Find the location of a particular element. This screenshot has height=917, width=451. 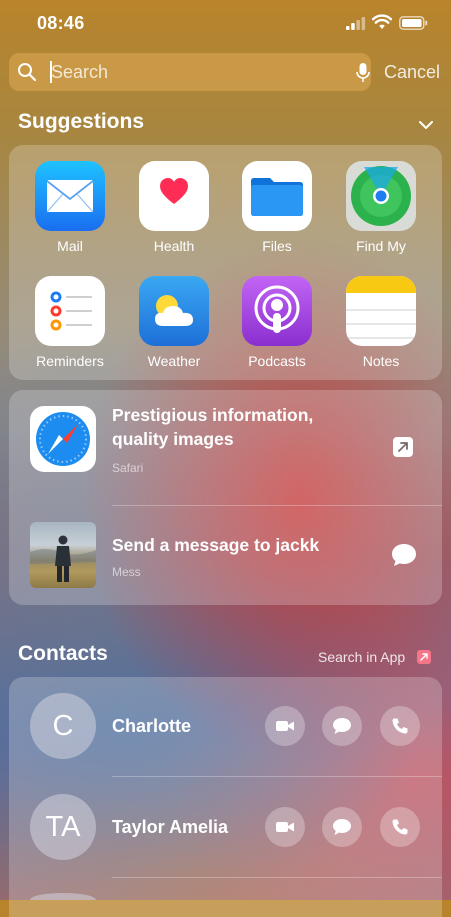

app-label: Files is located at coordinates (277, 246).